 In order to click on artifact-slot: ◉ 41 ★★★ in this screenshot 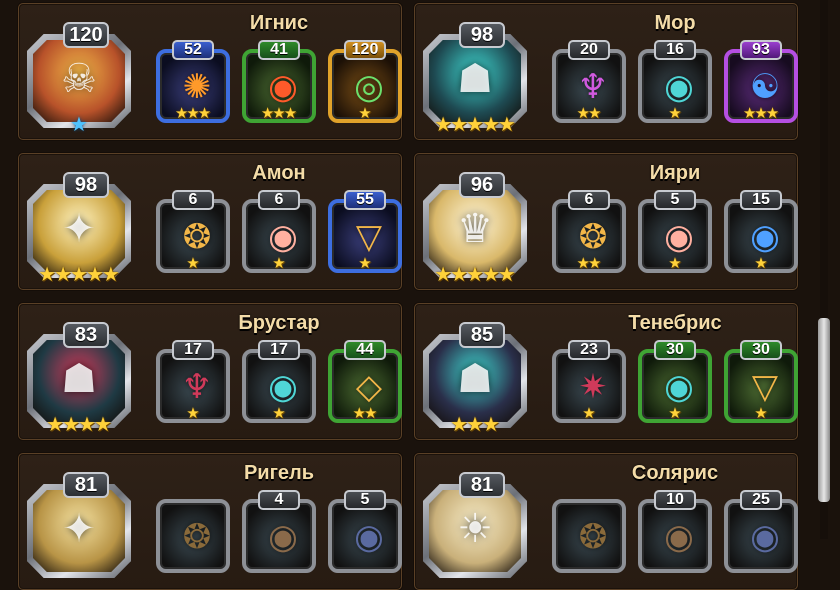, I will do `click(279, 81)`.